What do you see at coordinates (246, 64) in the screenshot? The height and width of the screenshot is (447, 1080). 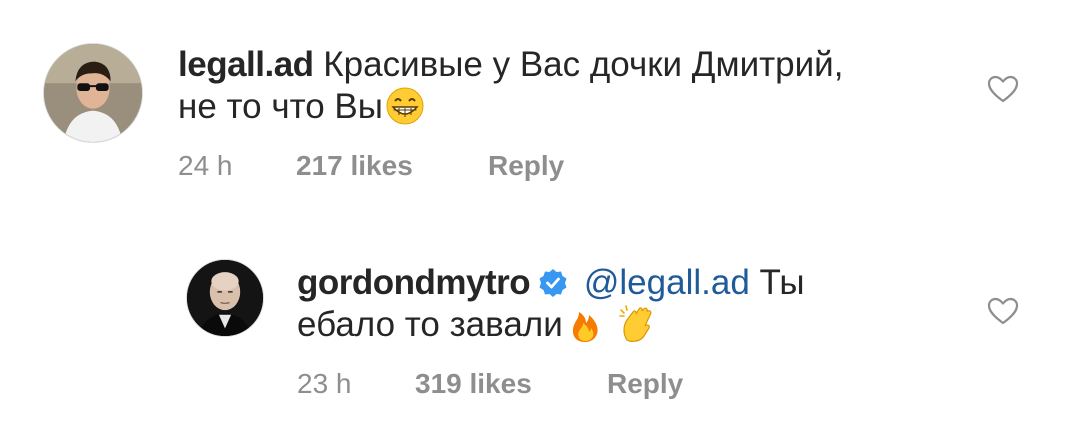 I see `username: legall.ad` at bounding box center [246, 64].